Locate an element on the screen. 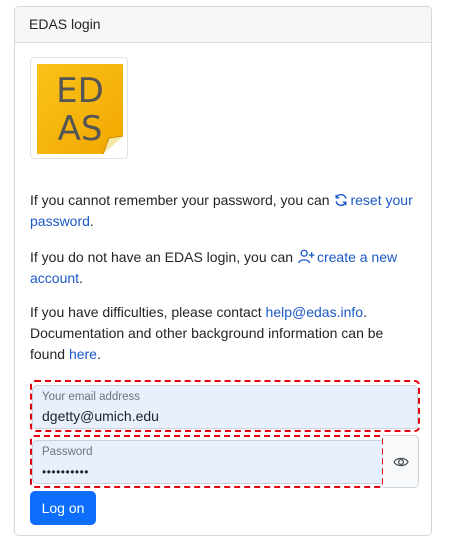 The height and width of the screenshot is (549, 462). eye-icon is located at coordinates (400, 461).